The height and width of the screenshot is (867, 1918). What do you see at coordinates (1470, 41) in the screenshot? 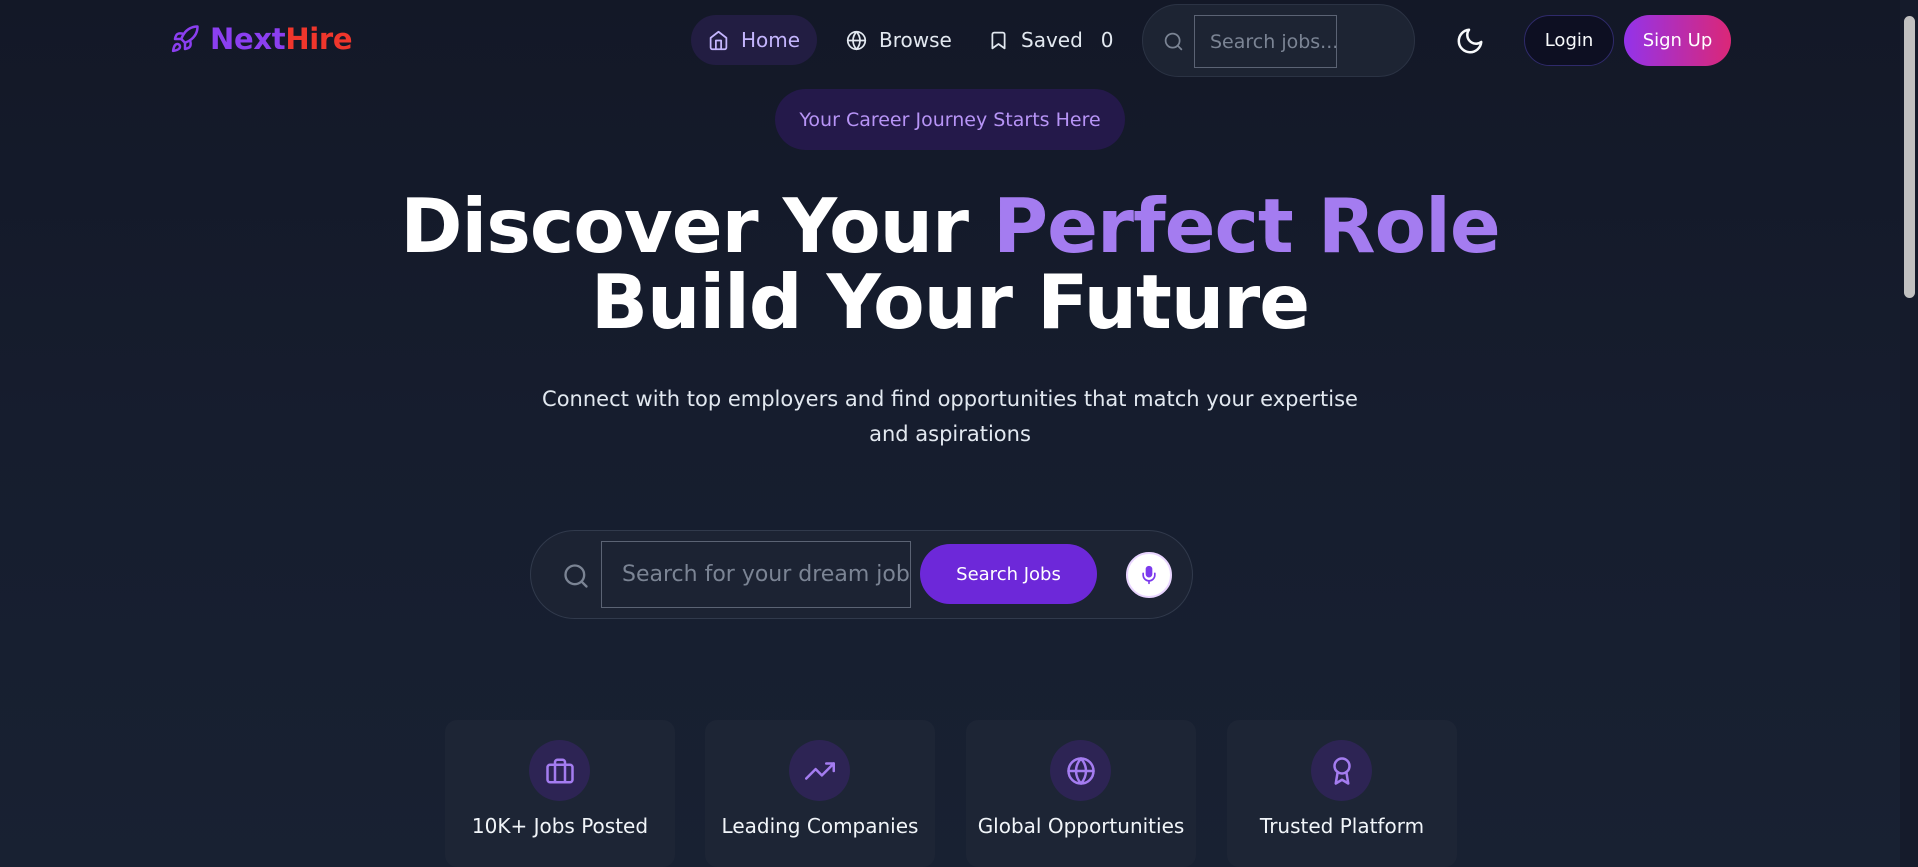
I see `moon-icon` at bounding box center [1470, 41].